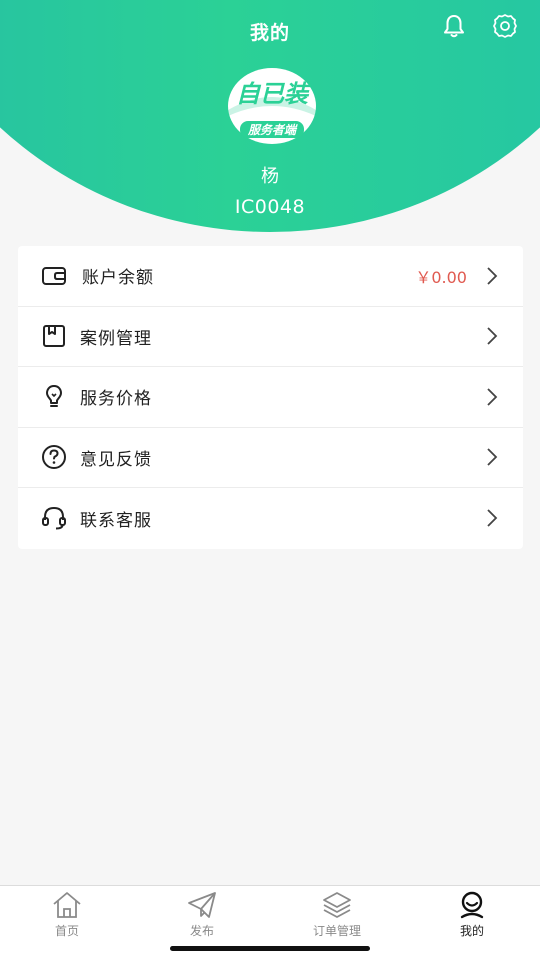 The width and height of the screenshot is (540, 960). Describe the element at coordinates (66, 931) in the screenshot. I see `tab-label: 首页` at that location.